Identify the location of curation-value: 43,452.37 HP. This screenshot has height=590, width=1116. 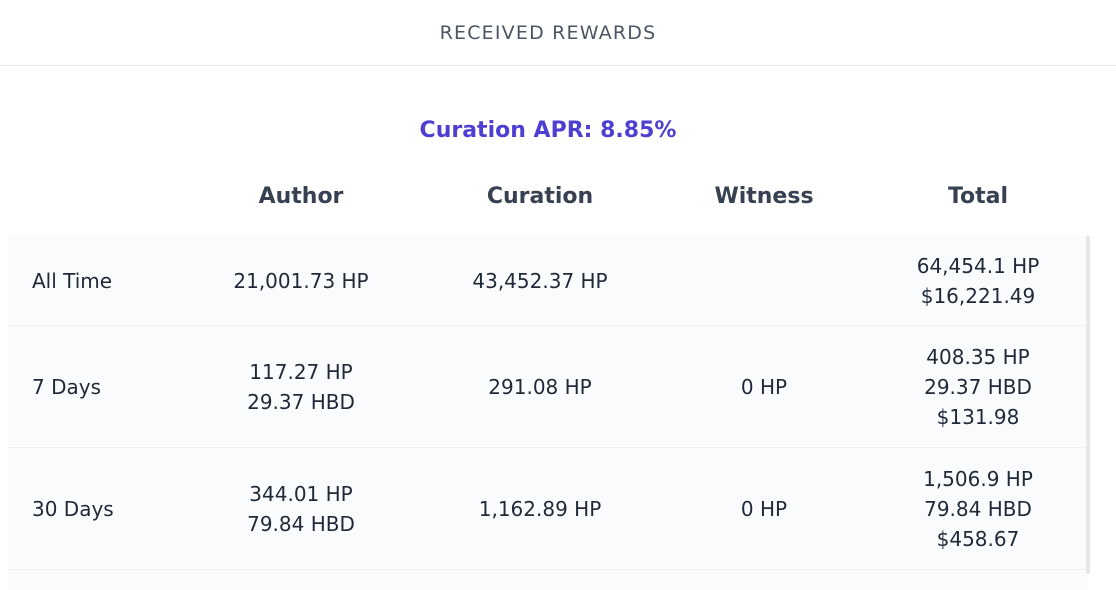
(540, 280).